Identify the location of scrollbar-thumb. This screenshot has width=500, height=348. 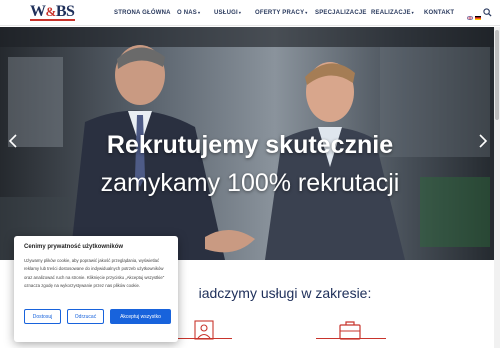
(497, 75).